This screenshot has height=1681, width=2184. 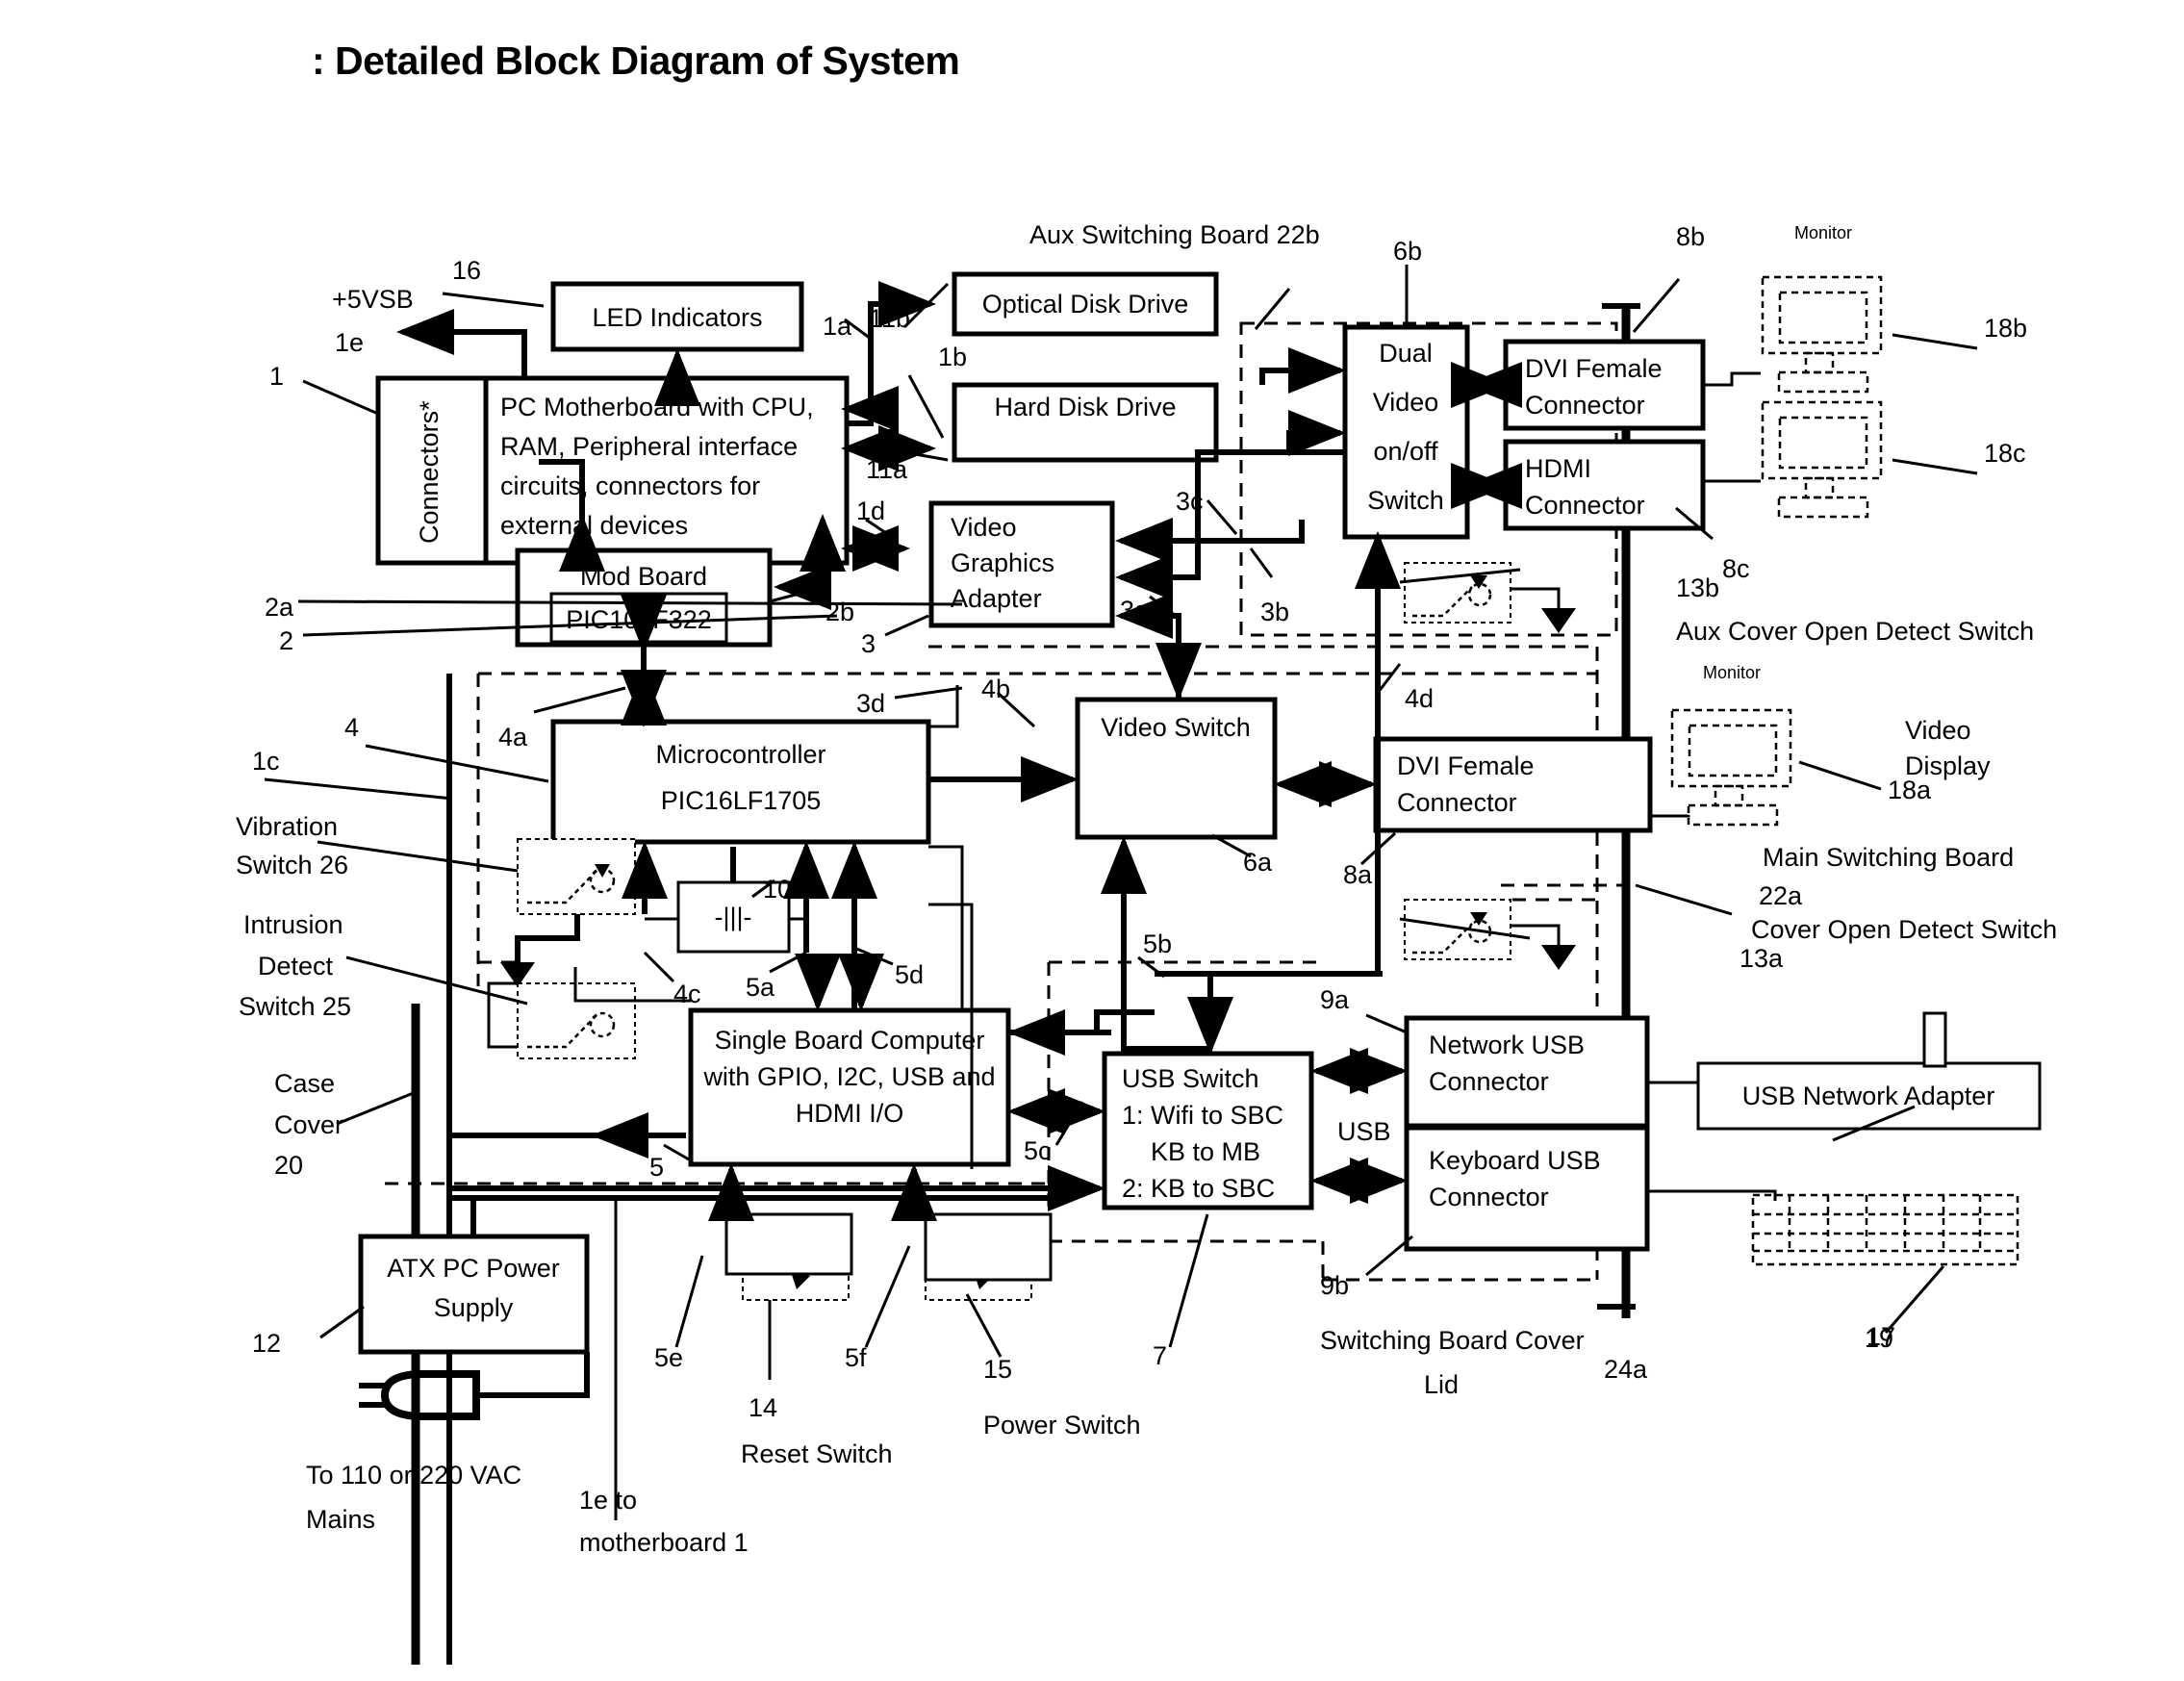 What do you see at coordinates (1190, 502) in the screenshot?
I see `label-3c: 3c` at bounding box center [1190, 502].